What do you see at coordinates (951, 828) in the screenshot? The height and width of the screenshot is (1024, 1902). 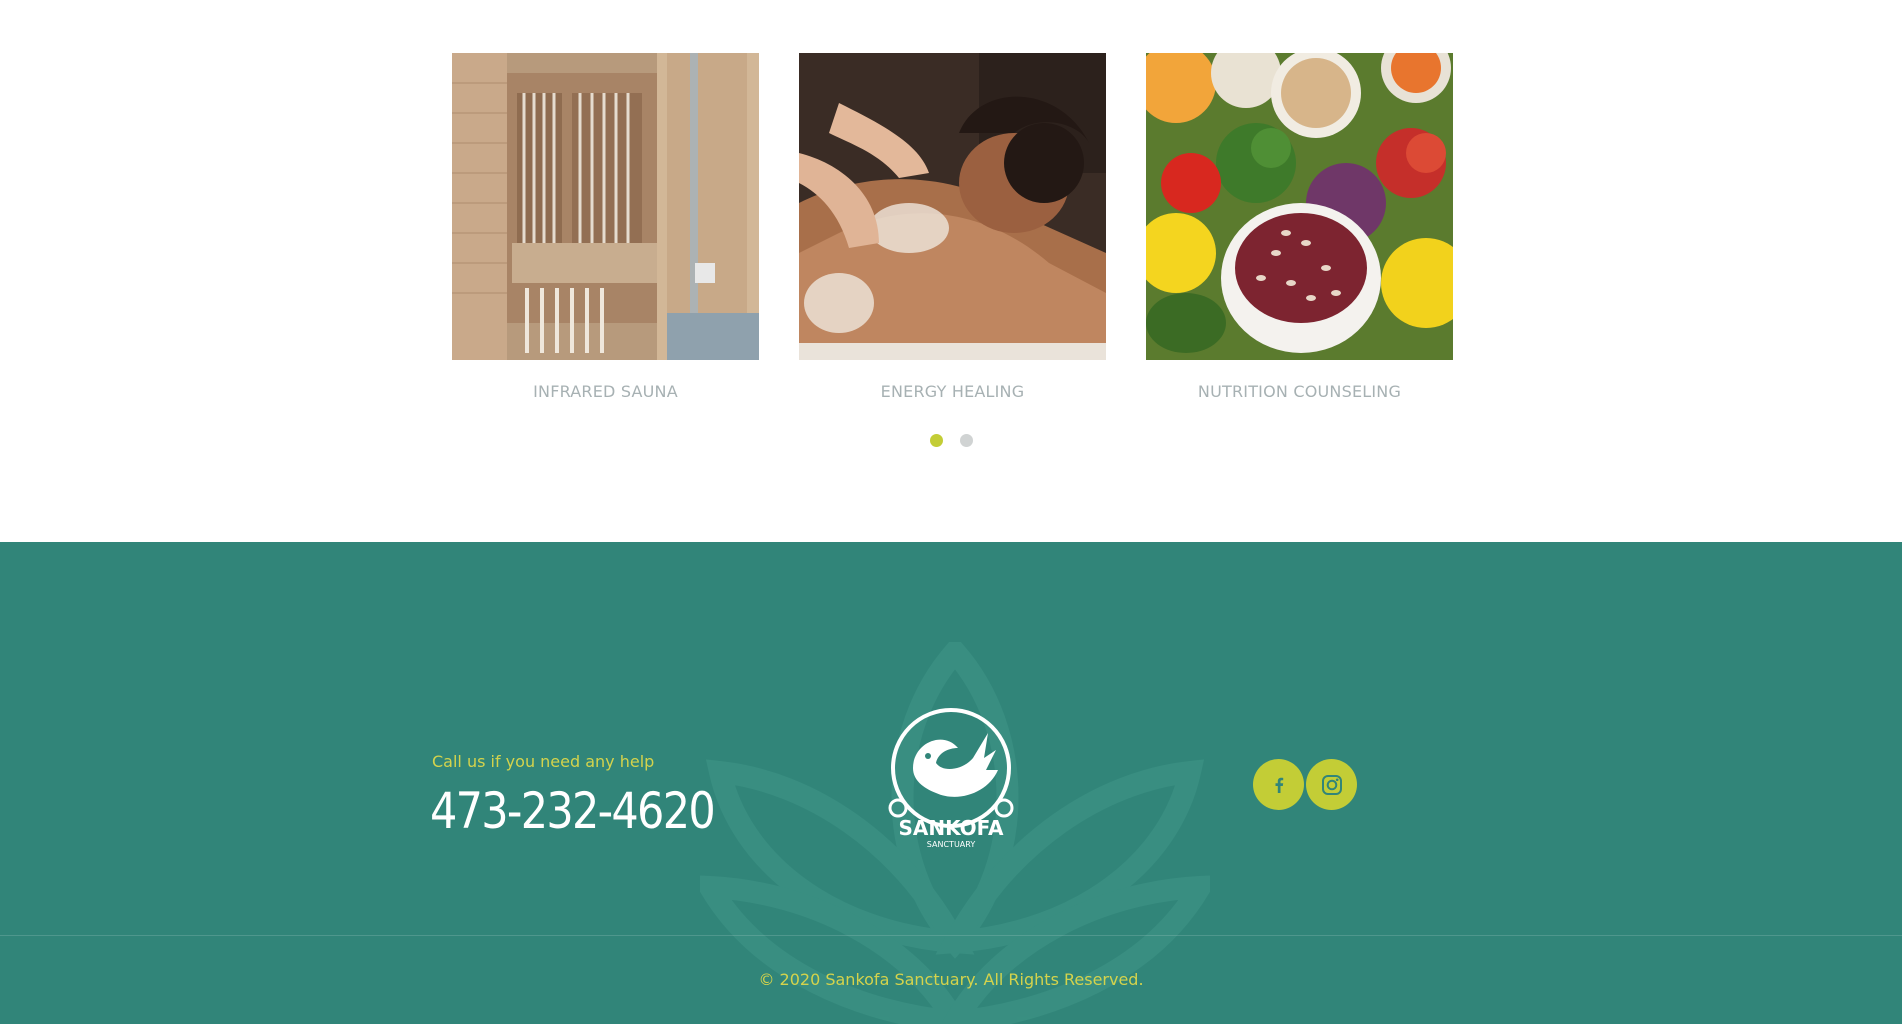 I see `logo-name: SANKOFA` at bounding box center [951, 828].